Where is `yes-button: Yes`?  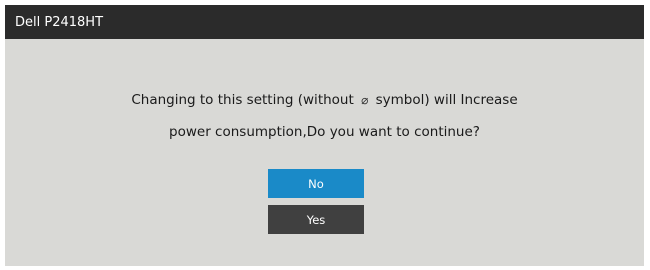
yes-button: Yes is located at coordinates (316, 219).